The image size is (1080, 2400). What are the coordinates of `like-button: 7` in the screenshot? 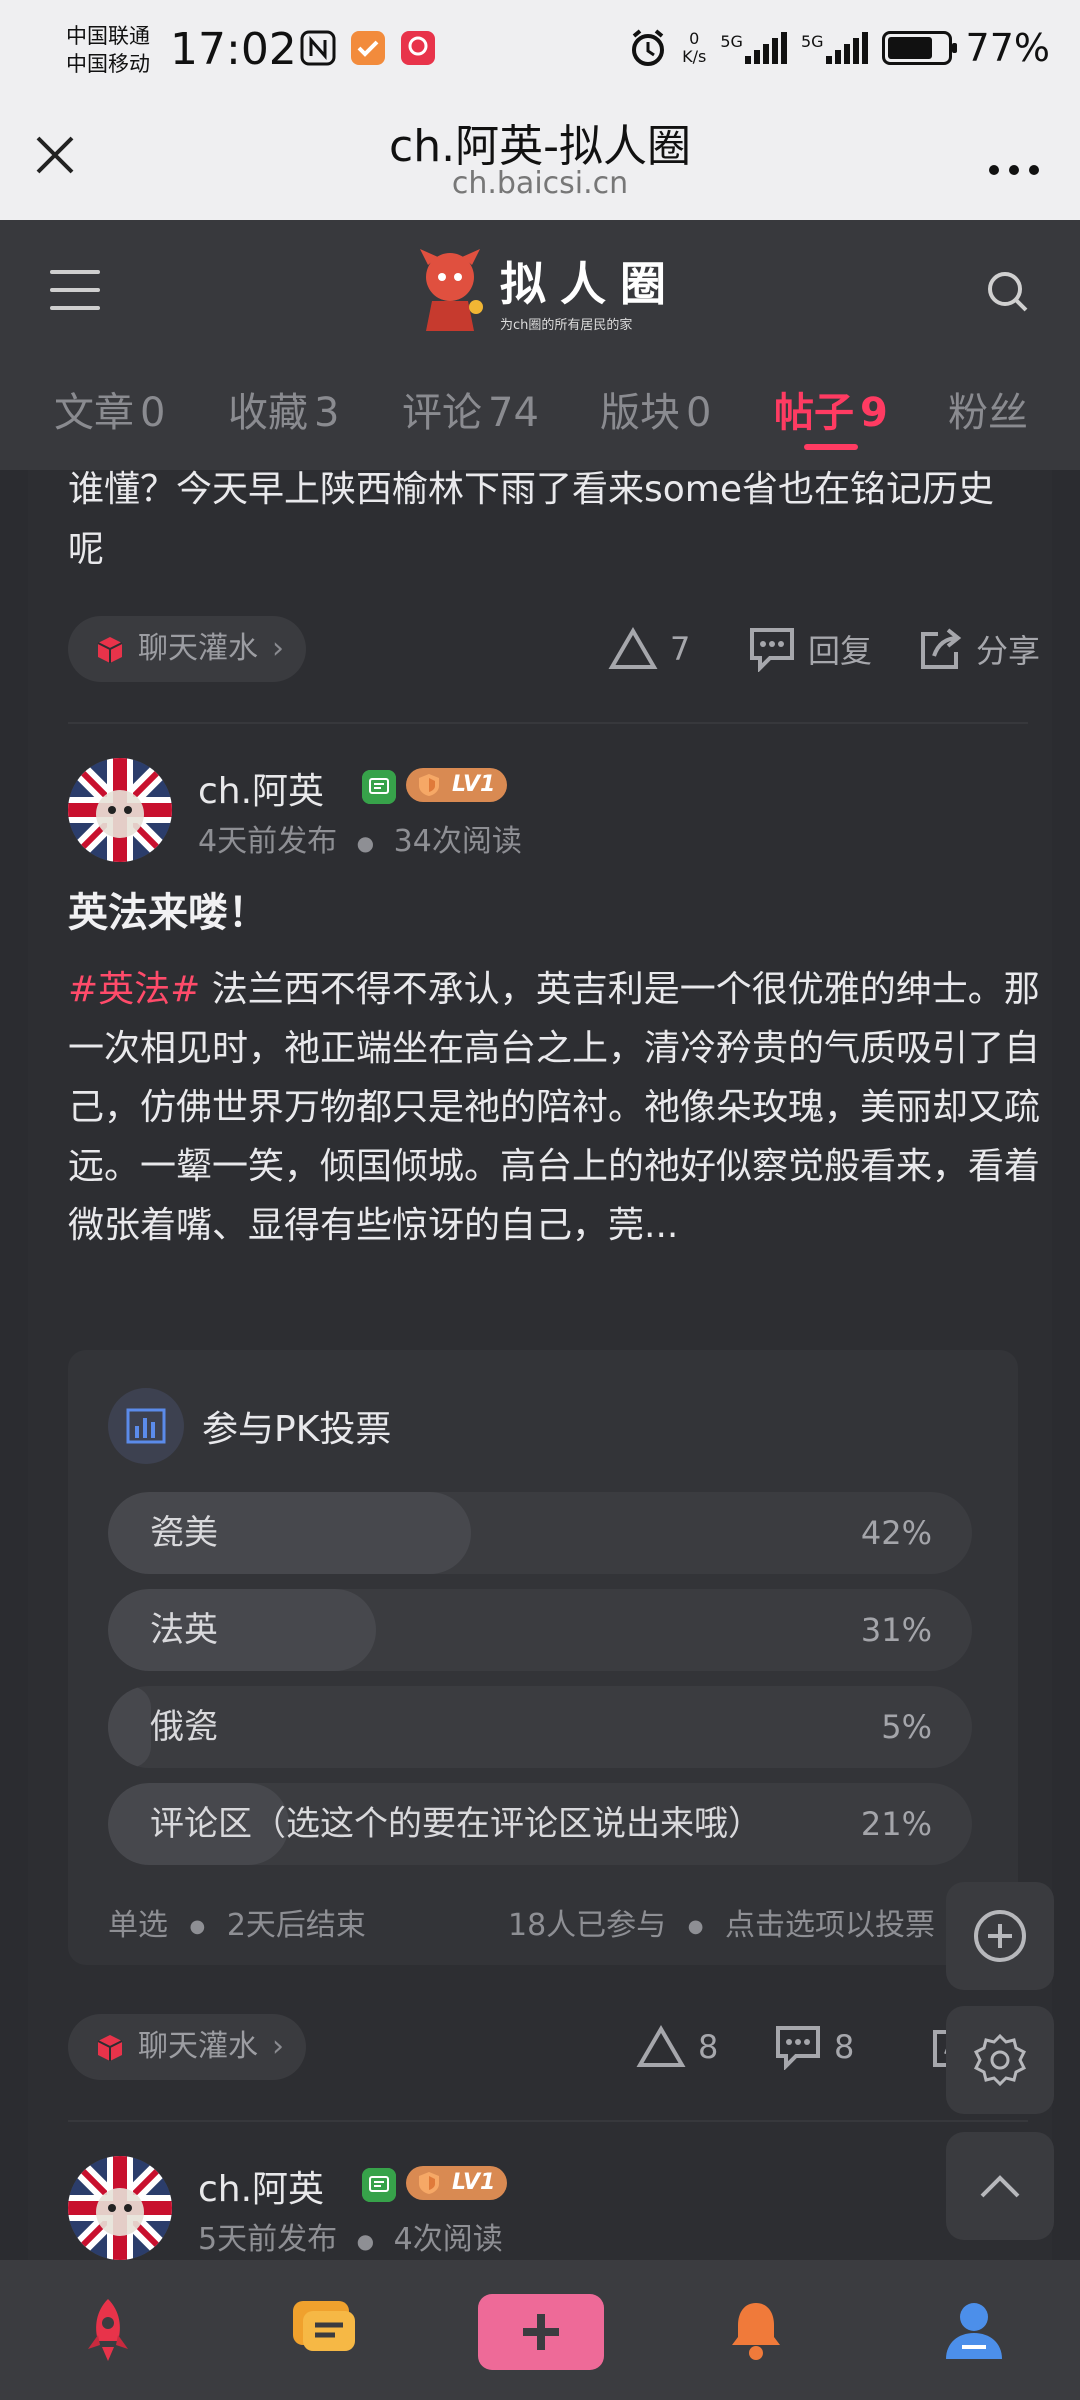 It's located at (649, 649).